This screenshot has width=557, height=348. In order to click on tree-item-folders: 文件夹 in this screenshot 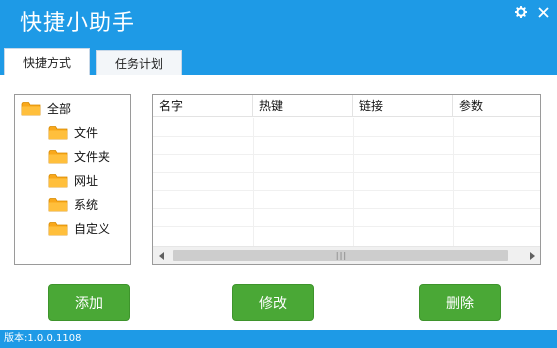, I will do `click(79, 156)`.